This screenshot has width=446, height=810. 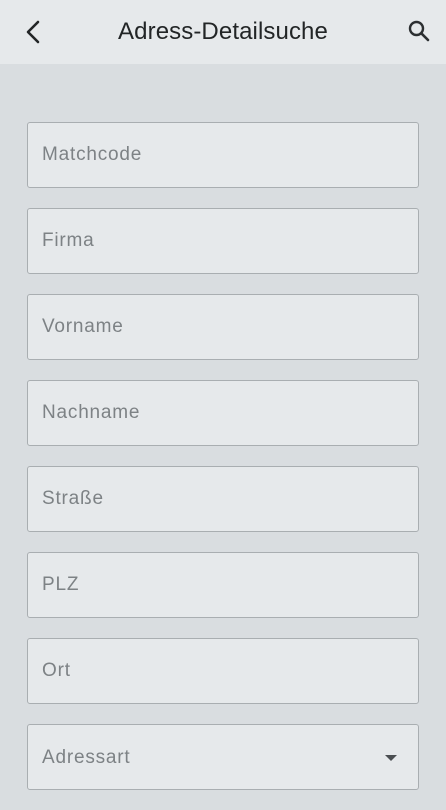 I want to click on vorname-input, so click(x=223, y=327).